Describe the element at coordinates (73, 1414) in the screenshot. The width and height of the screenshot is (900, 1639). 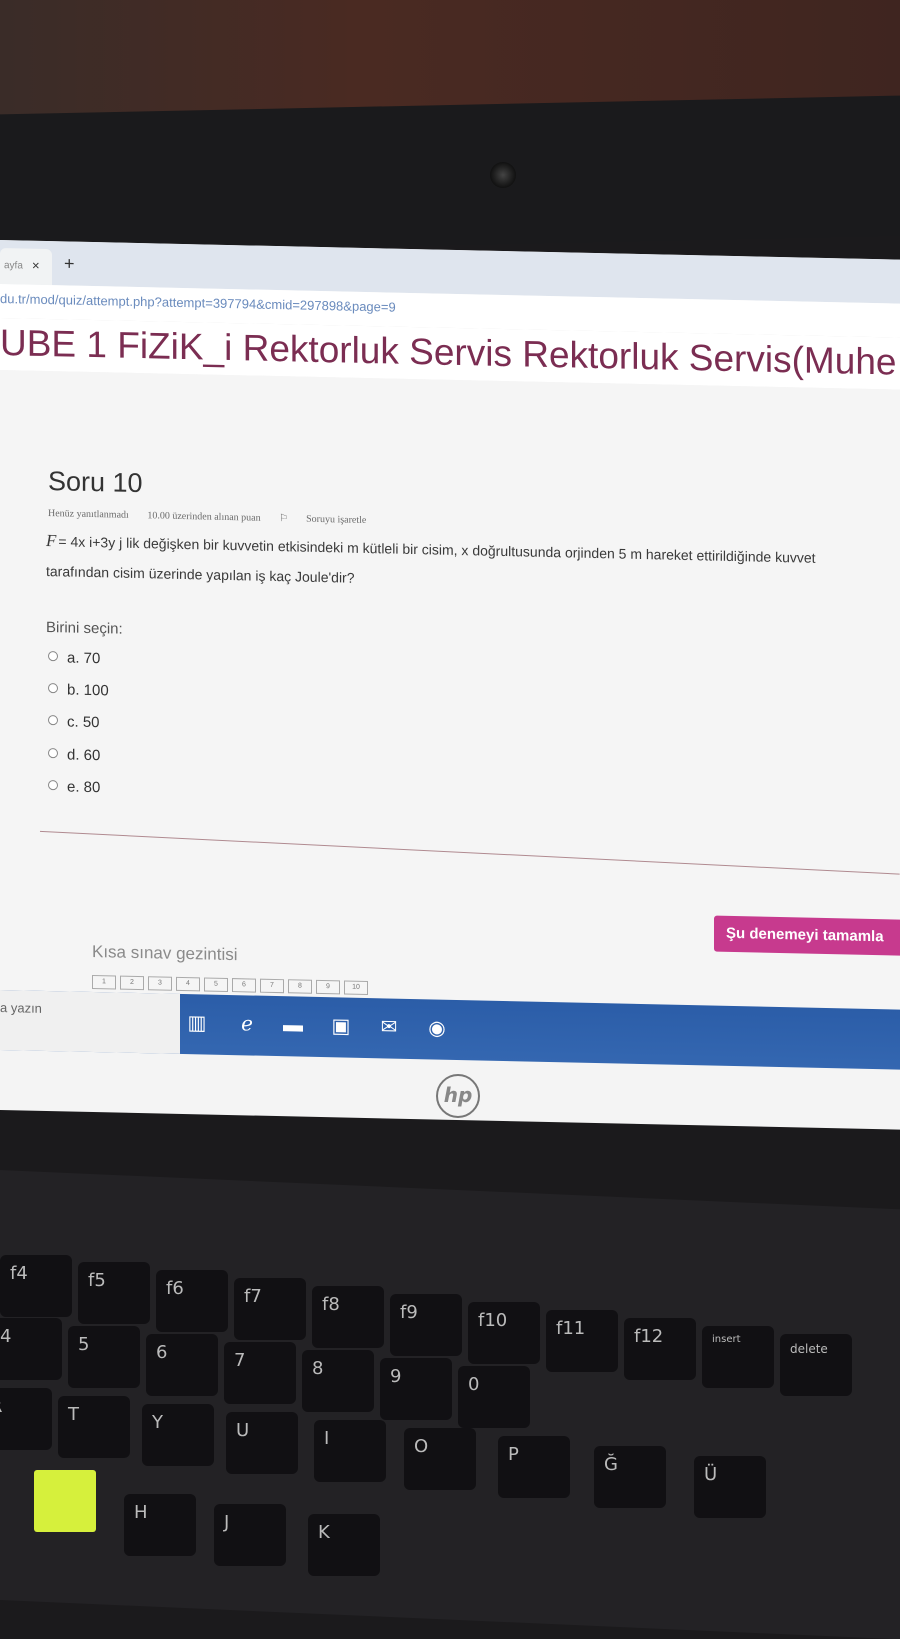
I see `key-label: T` at that location.